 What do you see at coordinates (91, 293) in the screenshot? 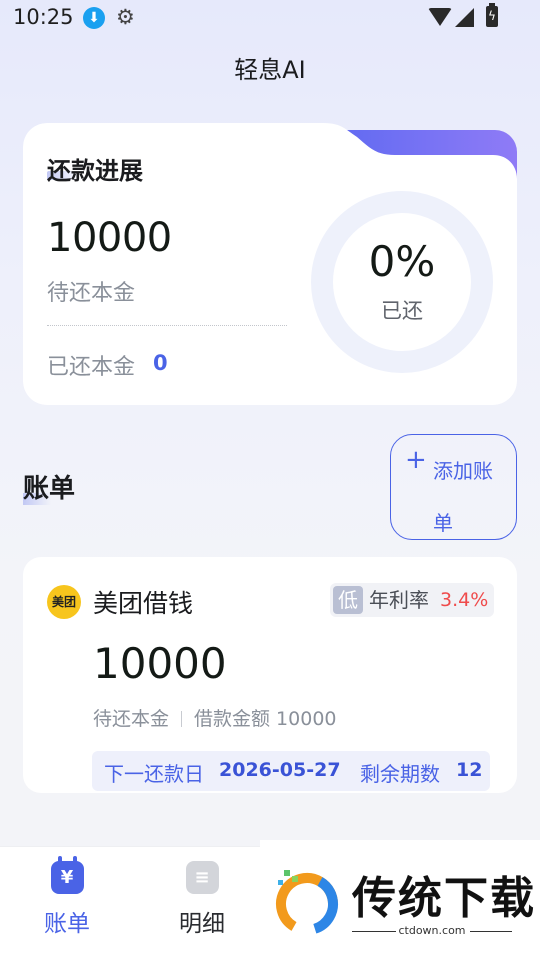
I see `remaining-principal-label: 待还本金` at bounding box center [91, 293].